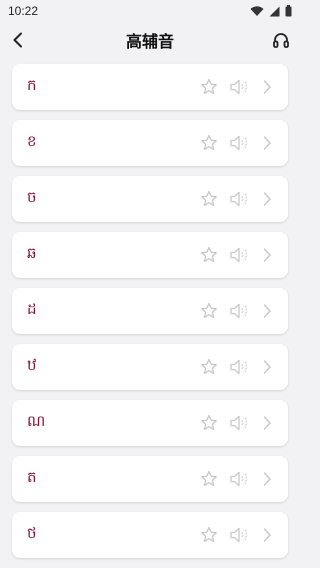 The width and height of the screenshot is (320, 568). What do you see at coordinates (32, 85) in the screenshot?
I see `consonant-letter: ក` at bounding box center [32, 85].